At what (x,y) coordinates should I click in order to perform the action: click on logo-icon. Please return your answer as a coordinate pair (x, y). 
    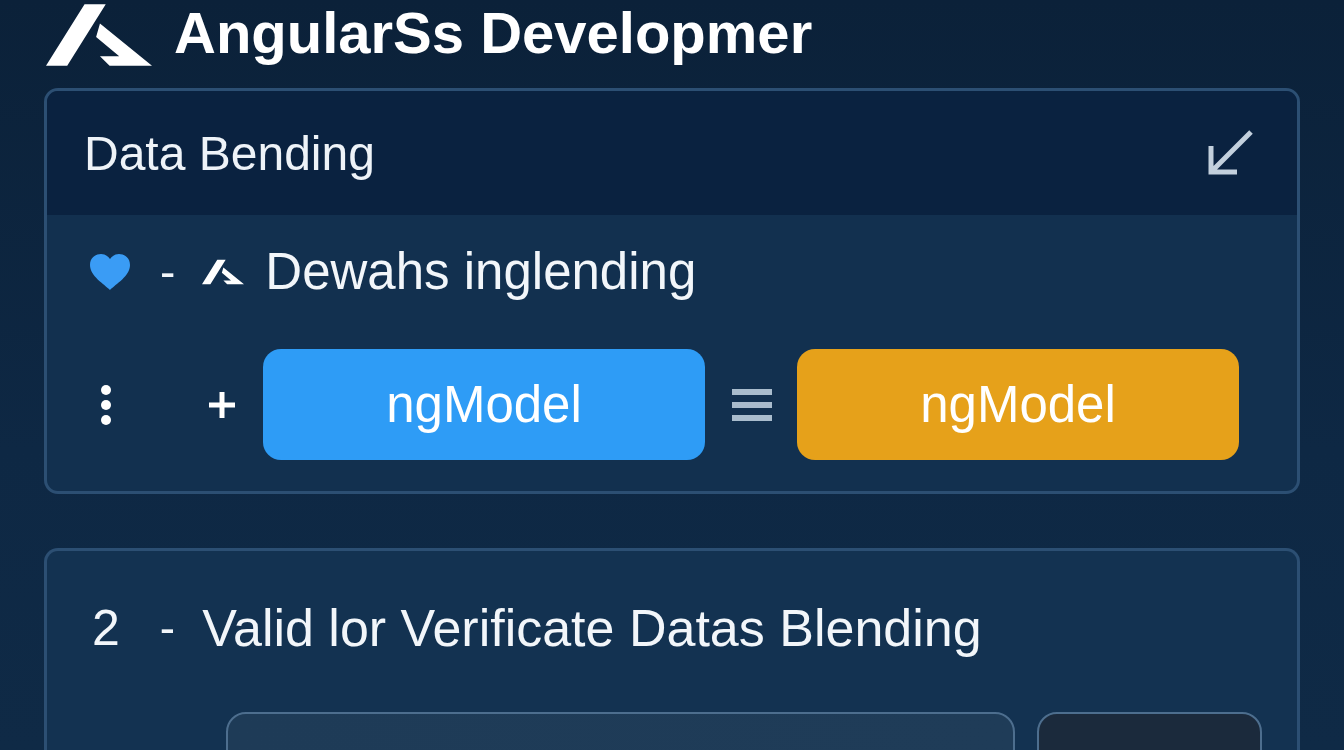
    Looking at the image, I should click on (99, 35).